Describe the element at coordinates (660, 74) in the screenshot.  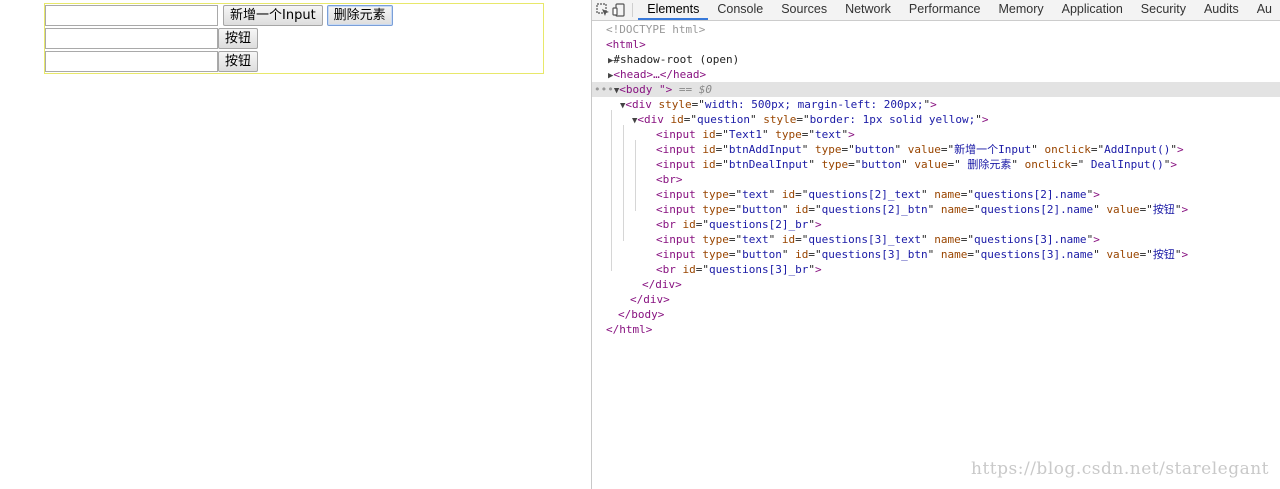
I see `head-tag: <head>…</head>` at that location.